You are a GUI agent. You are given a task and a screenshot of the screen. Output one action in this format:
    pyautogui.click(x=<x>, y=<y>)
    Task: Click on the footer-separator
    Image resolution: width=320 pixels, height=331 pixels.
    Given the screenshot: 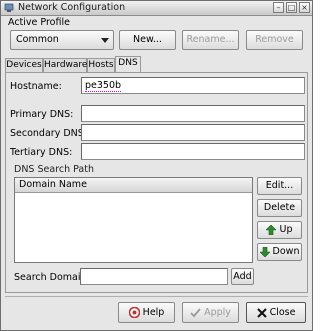 What is the action you would take?
    pyautogui.click(x=156, y=296)
    